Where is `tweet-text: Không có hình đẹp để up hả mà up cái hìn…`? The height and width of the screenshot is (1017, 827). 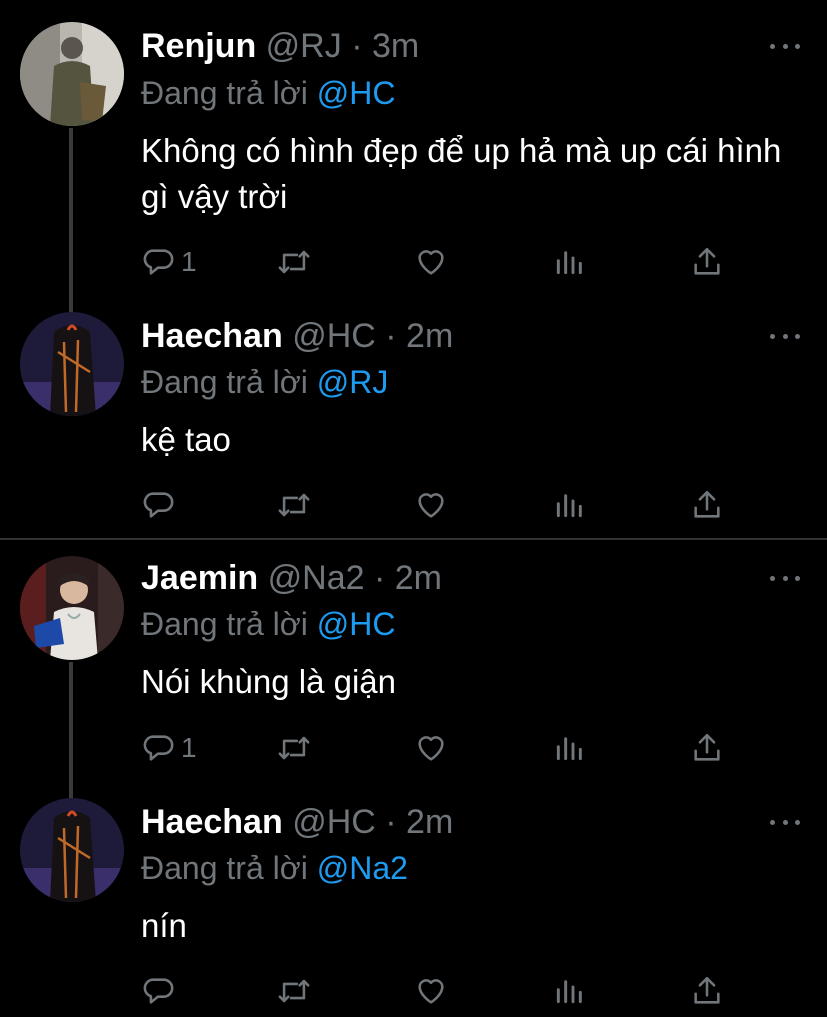 tweet-text: Không có hình đẹp để up hả mà up cái hìn… is located at coordinates (461, 173).